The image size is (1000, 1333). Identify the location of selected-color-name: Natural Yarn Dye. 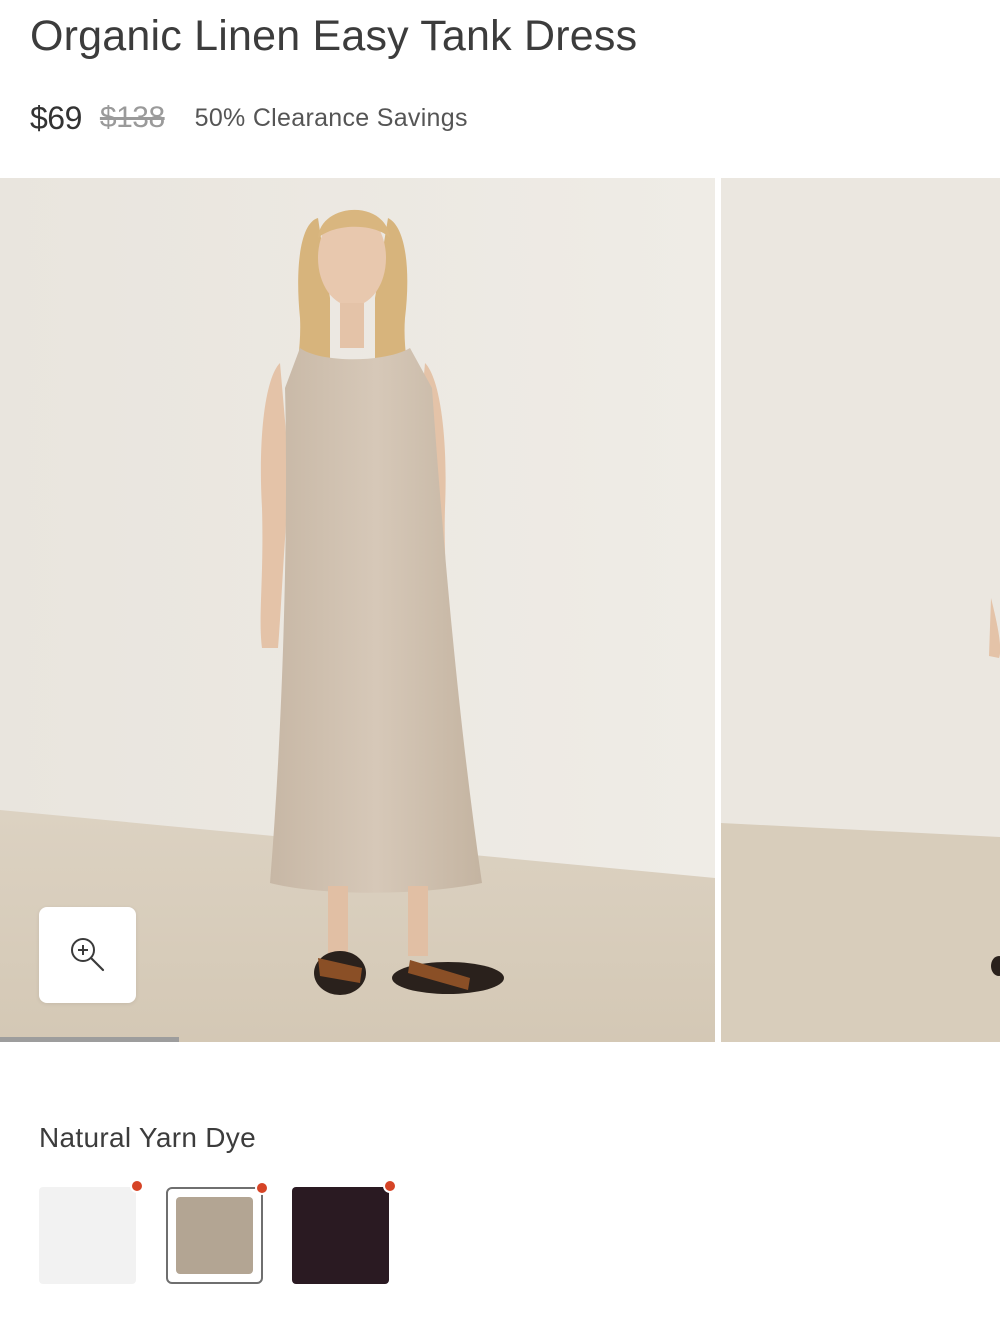
(147, 1137).